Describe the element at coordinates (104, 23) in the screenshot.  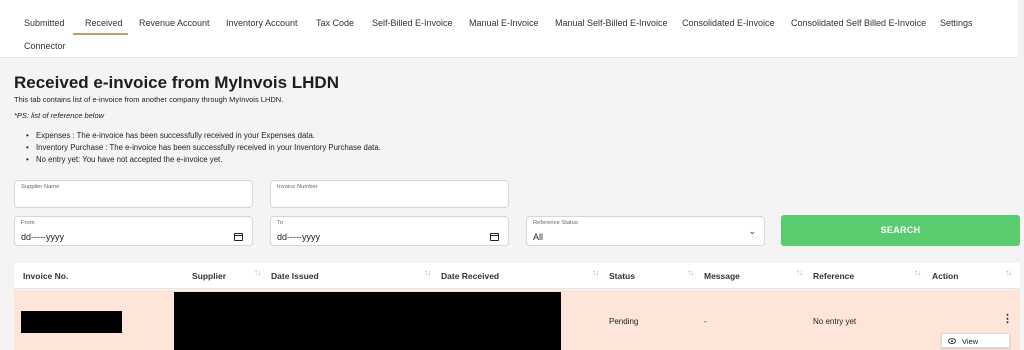
I see `tab-received: Received` at that location.